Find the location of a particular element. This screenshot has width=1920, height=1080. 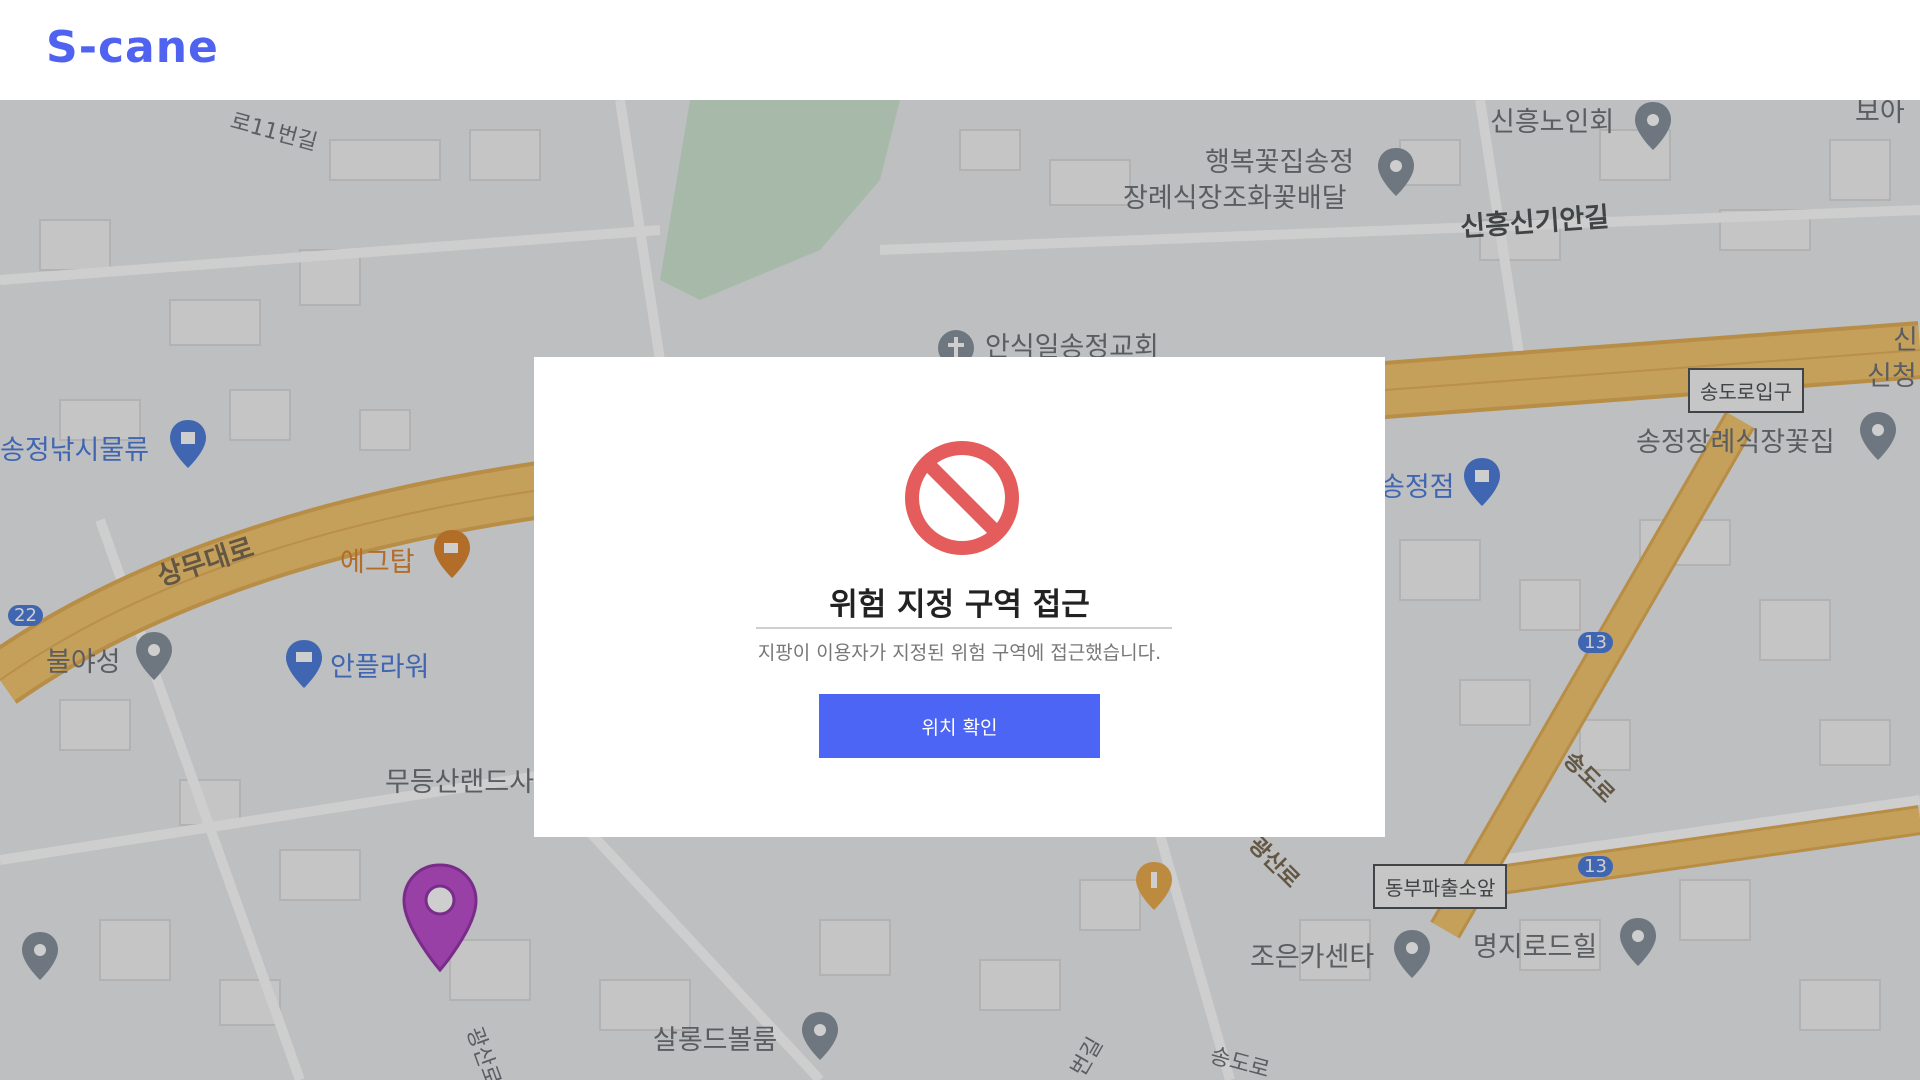

alert-divider is located at coordinates (964, 628).